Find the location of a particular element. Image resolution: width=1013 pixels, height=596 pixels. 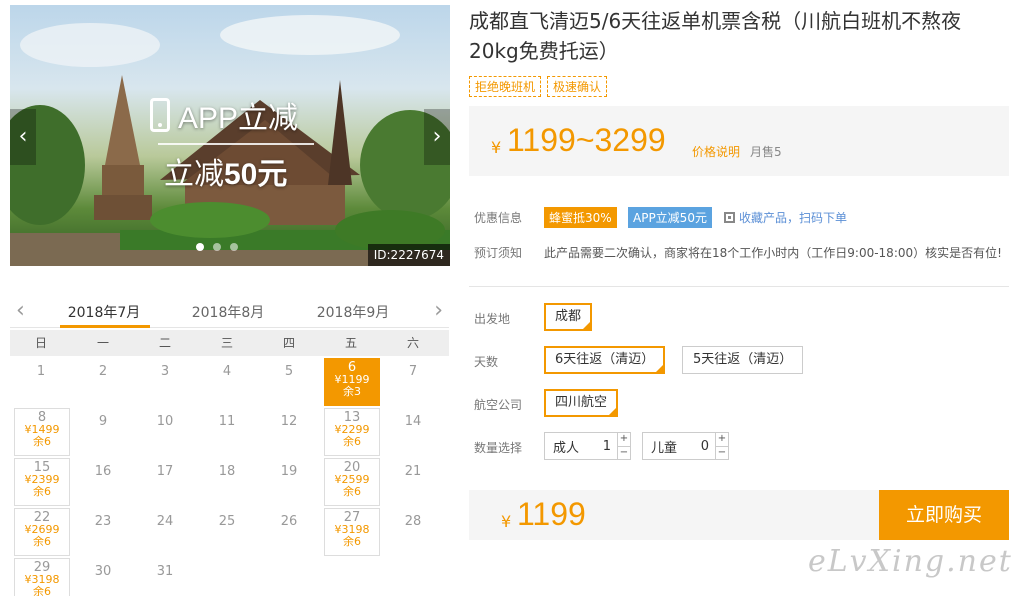

calendar-day: 17 is located at coordinates (165, 481).